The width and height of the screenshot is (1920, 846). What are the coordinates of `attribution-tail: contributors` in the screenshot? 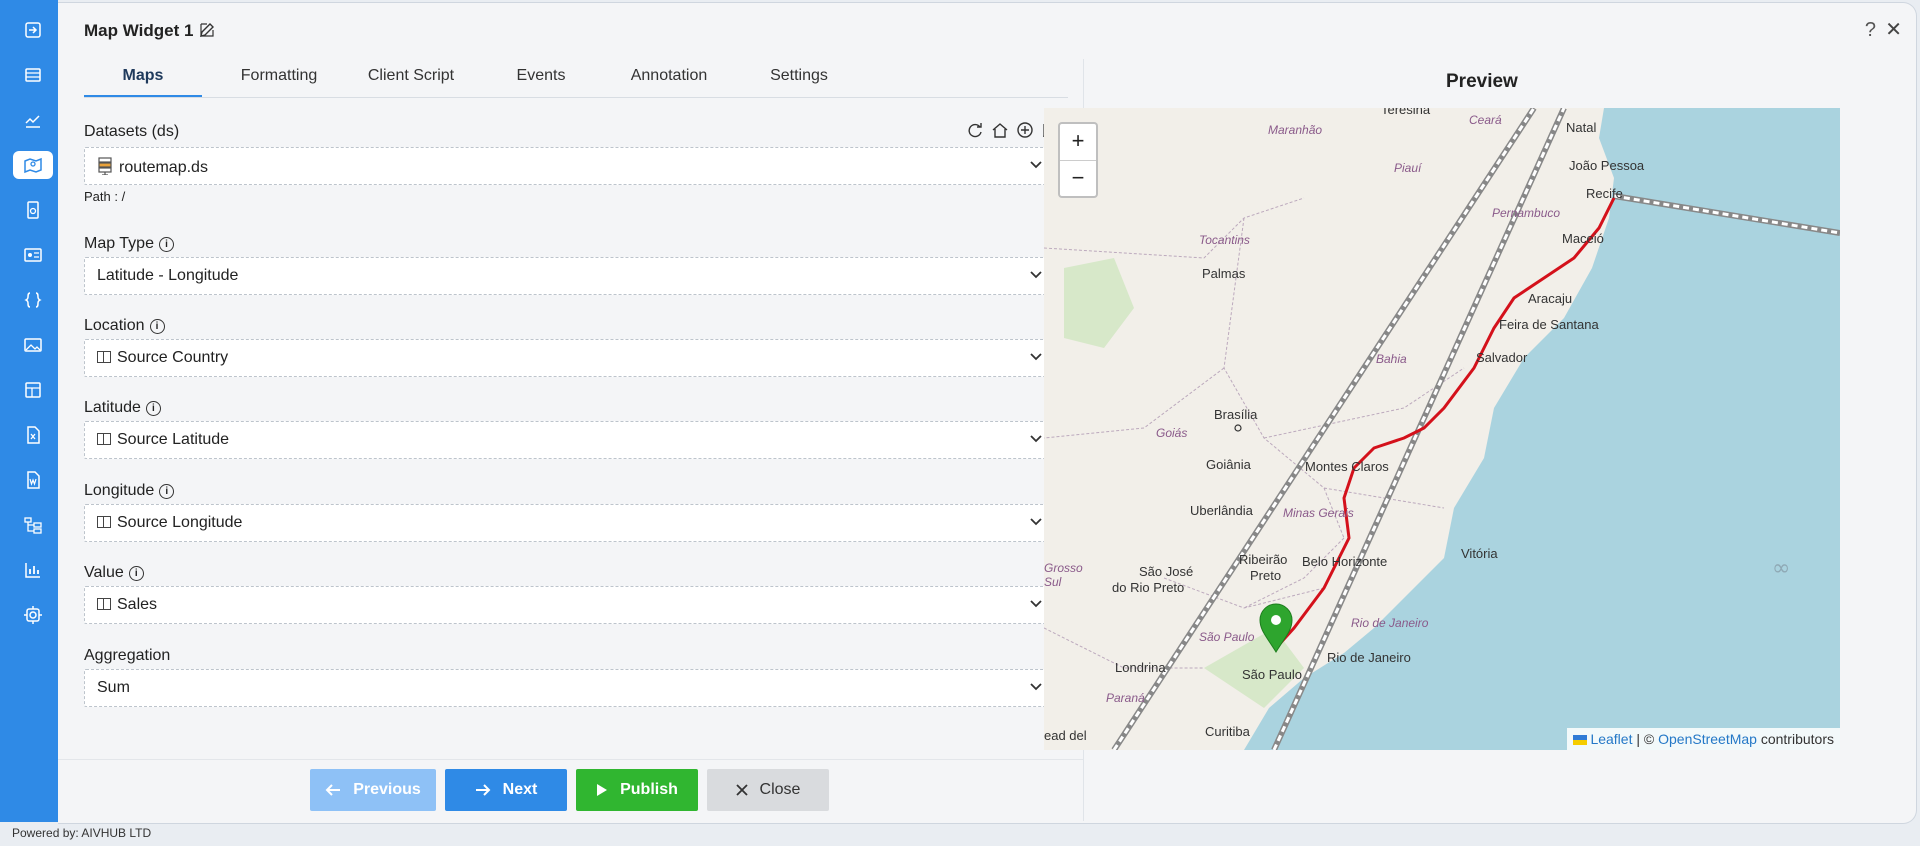 It's located at (1795, 739).